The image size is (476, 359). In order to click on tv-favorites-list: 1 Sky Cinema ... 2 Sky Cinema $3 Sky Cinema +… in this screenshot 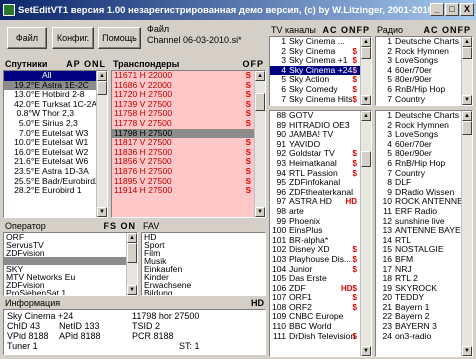, I will do `click(320, 71)`.